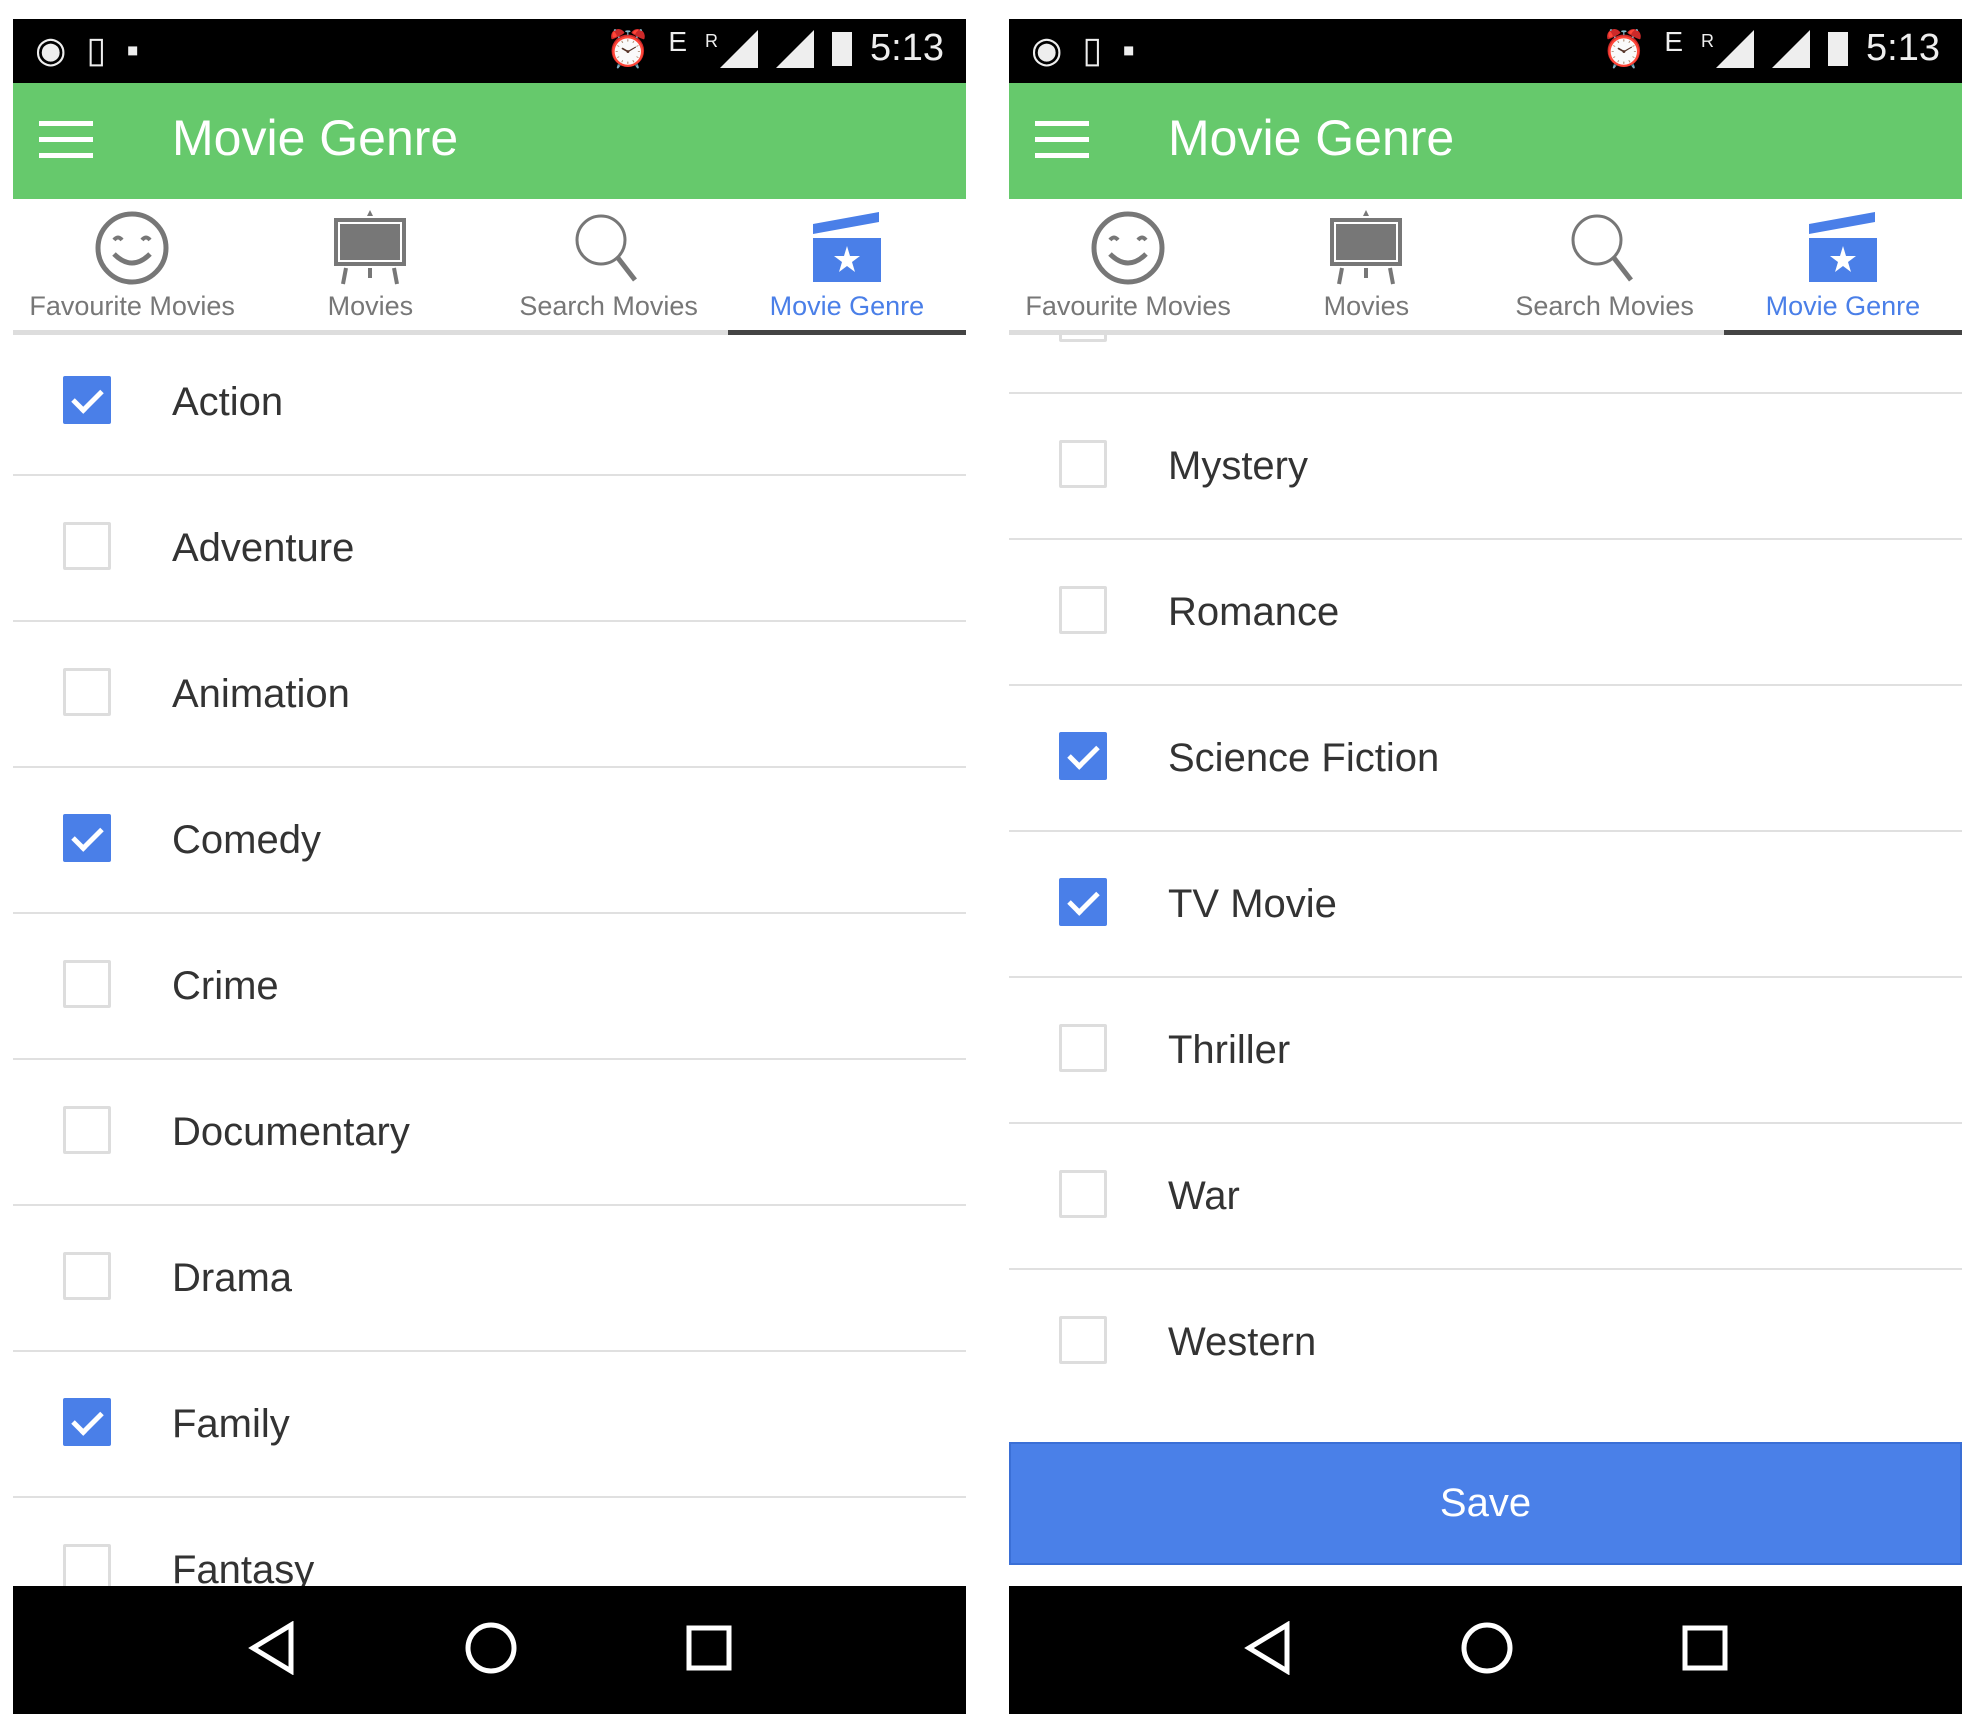 The width and height of the screenshot is (1978, 1722). Describe the element at coordinates (489, 1279) in the screenshot. I see `genre-row: Drama` at that location.